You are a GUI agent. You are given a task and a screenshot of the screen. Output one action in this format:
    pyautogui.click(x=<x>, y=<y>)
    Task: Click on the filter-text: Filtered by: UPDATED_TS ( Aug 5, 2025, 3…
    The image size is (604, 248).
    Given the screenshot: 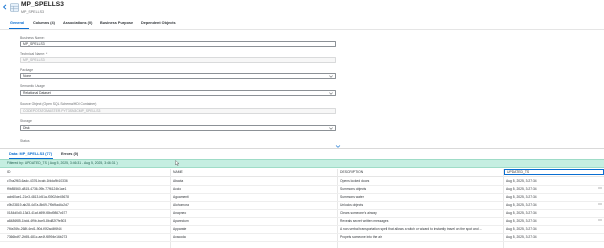 What is the action you would take?
    pyautogui.click(x=62, y=163)
    